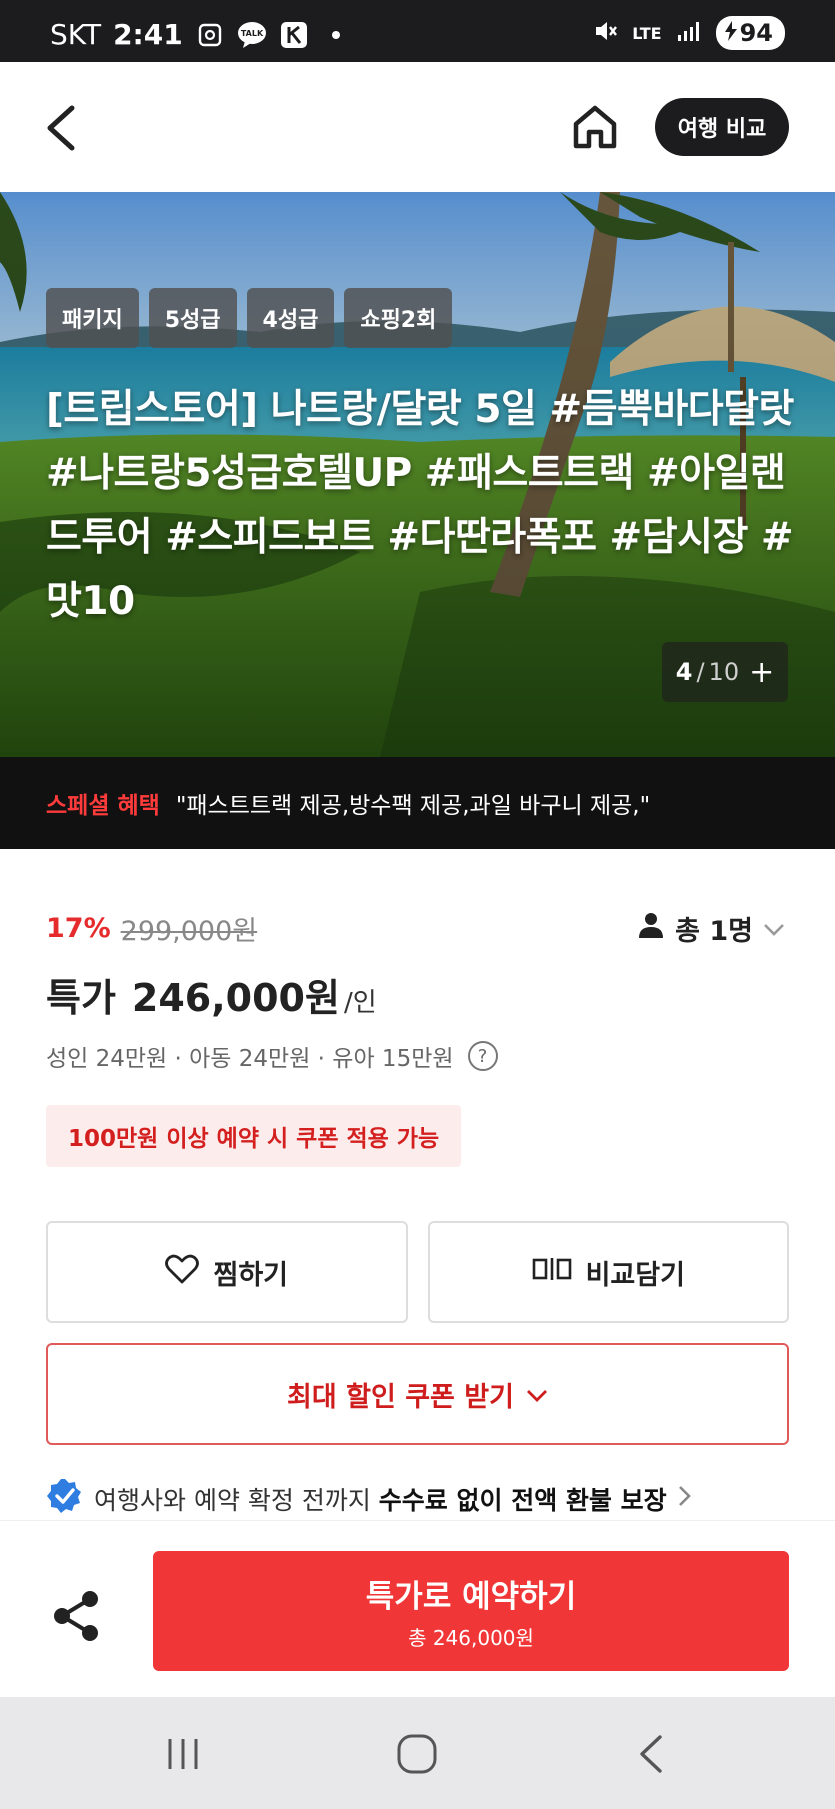  I want to click on trip-compare-button: 여행 비교, so click(722, 127).